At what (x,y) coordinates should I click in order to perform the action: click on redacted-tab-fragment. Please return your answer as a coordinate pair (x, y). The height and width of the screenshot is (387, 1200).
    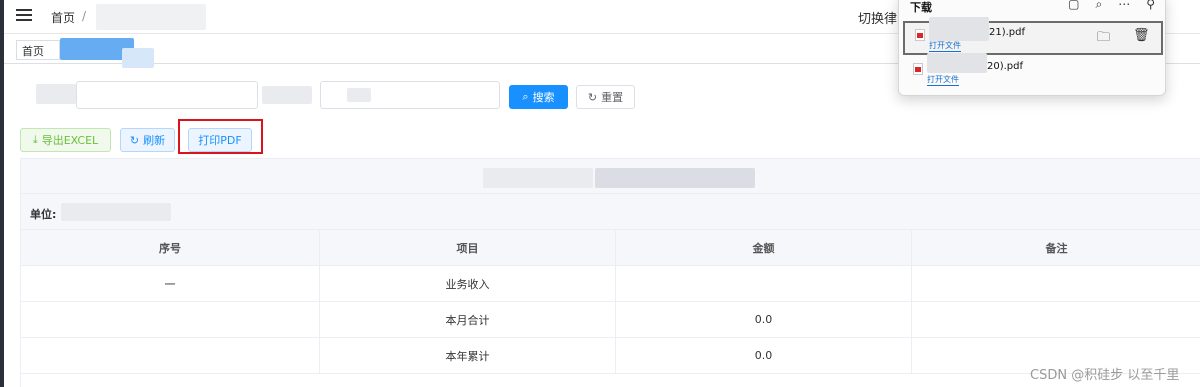
    Looking at the image, I should click on (138, 58).